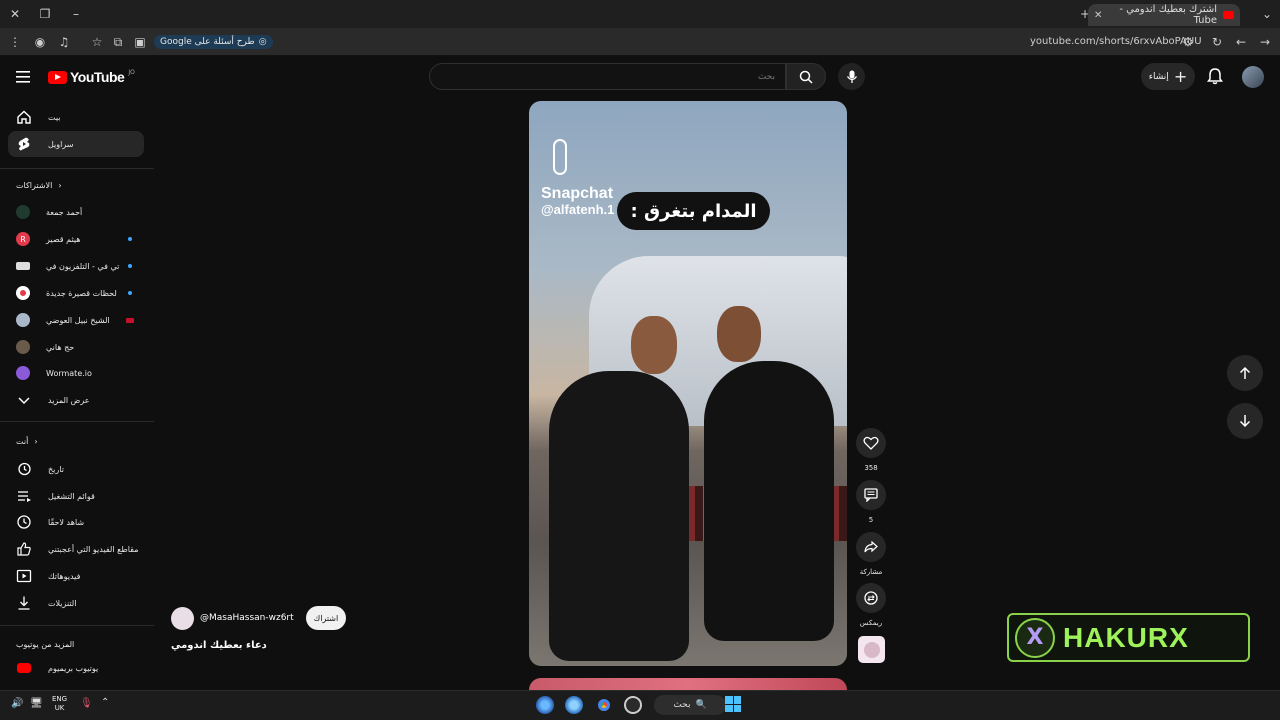 The height and width of the screenshot is (720, 1280). What do you see at coordinates (86, 703) in the screenshot?
I see `mic-tray-icon: 🎙` at bounding box center [86, 703].